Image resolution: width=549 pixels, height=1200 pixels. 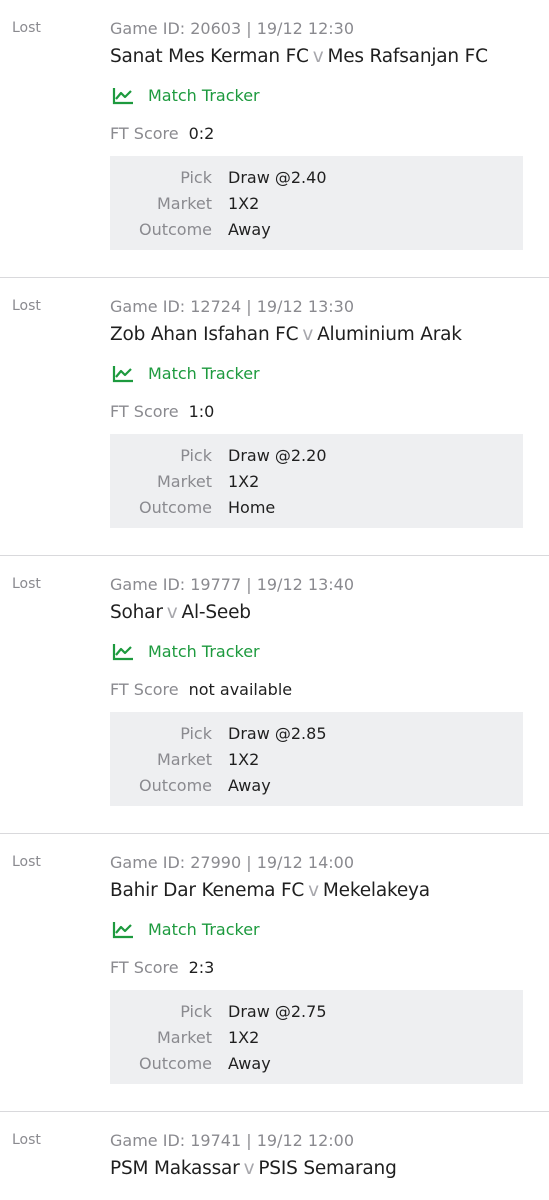 What do you see at coordinates (201, 133) in the screenshot?
I see `ft-score-value: 0:2` at bounding box center [201, 133].